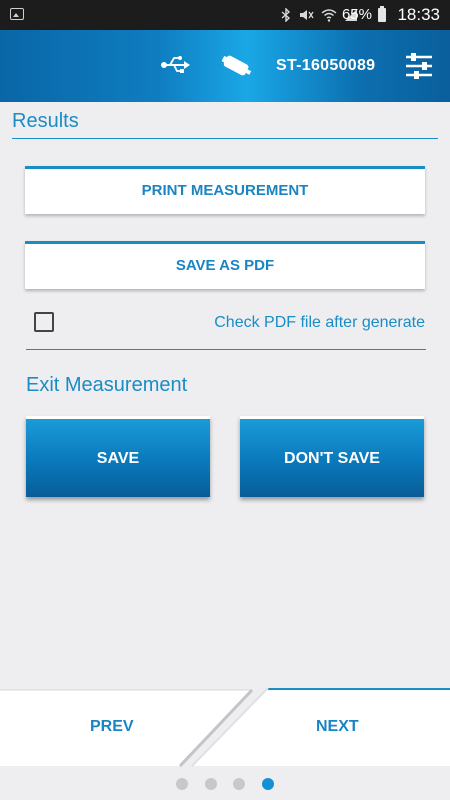 The image size is (450, 800). Describe the element at coordinates (112, 727) in the screenshot. I see `prev-button: PREV` at that location.